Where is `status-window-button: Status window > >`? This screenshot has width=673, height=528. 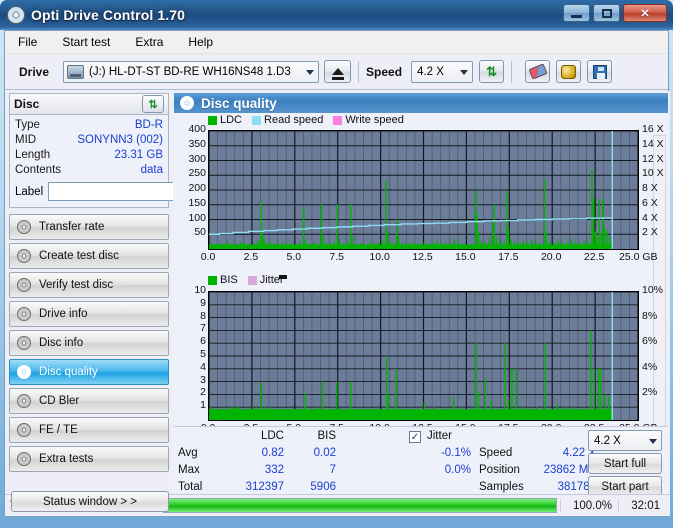
status-window-button: Status window > > is located at coordinates (90, 501).